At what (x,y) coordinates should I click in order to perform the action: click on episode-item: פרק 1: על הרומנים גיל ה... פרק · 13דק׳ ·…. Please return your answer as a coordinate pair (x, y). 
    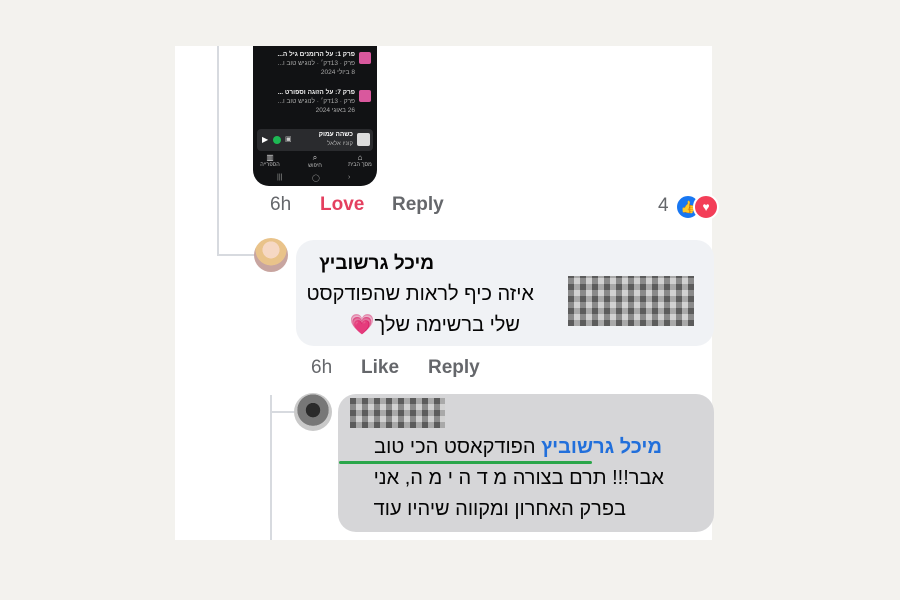
    Looking at the image, I should click on (316, 63).